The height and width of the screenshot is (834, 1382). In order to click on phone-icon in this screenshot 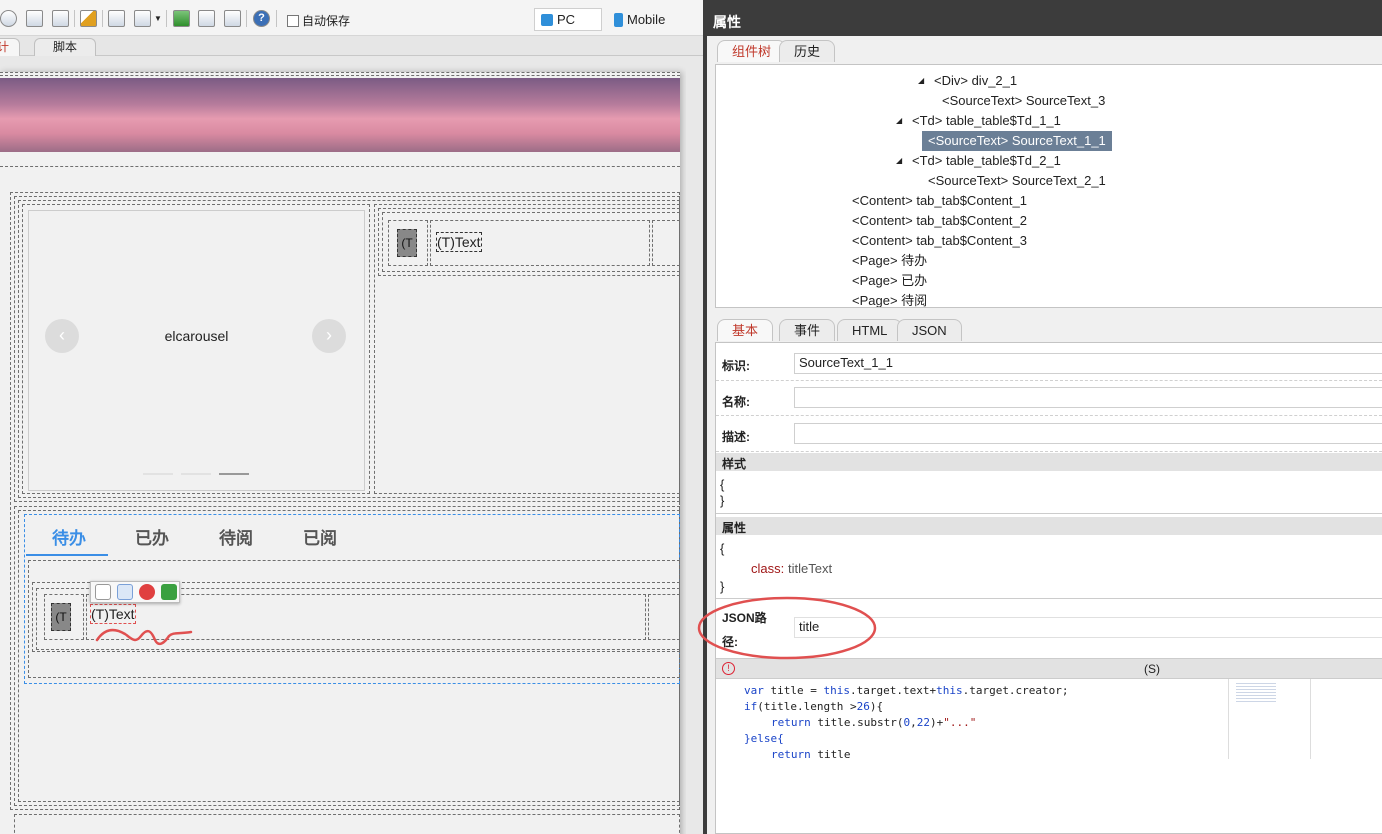, I will do `click(618, 19)`.